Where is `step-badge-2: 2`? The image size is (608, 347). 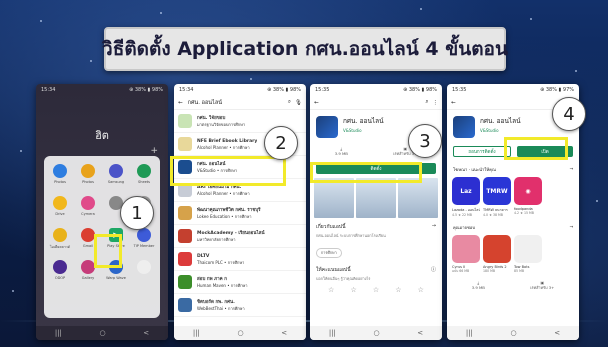
step-badge-2: 2 is located at coordinates (281, 143).